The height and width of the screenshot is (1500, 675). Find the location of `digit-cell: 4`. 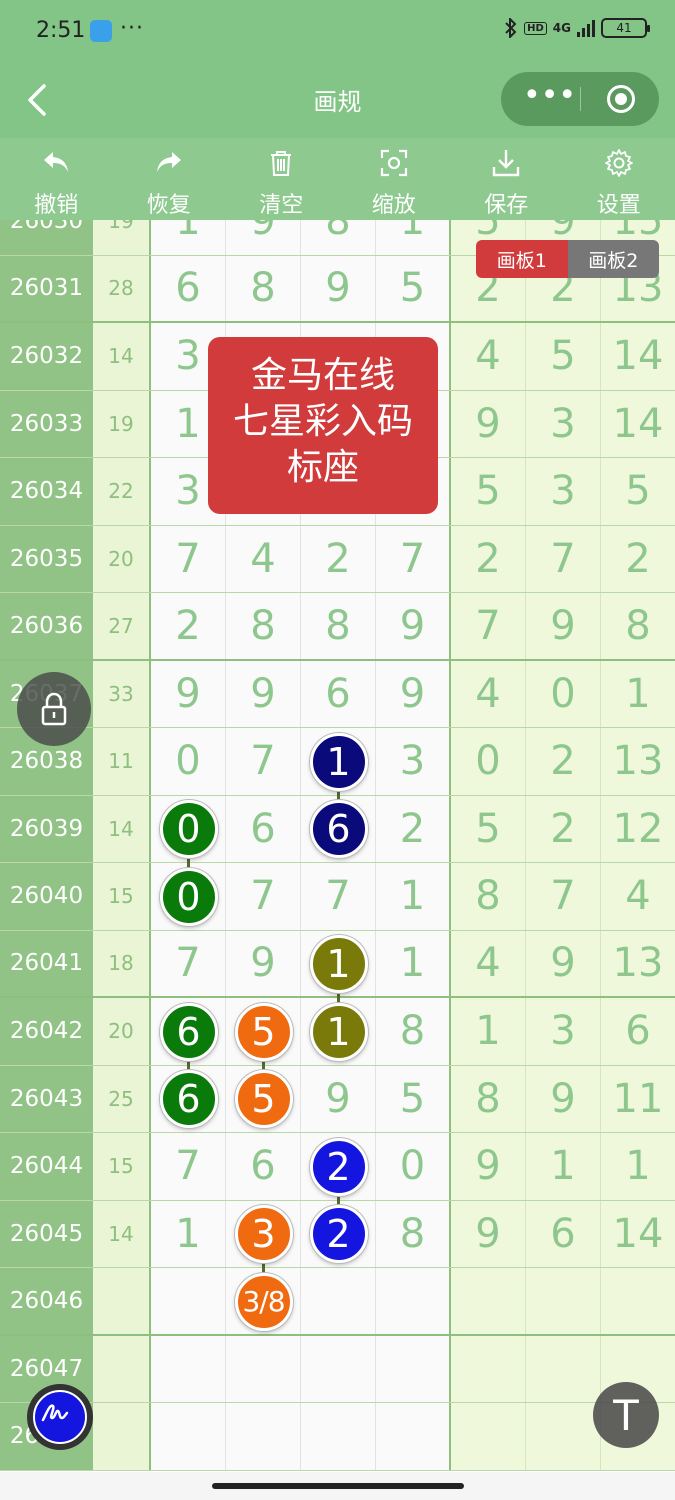

digit-cell: 4 is located at coordinates (263, 558).